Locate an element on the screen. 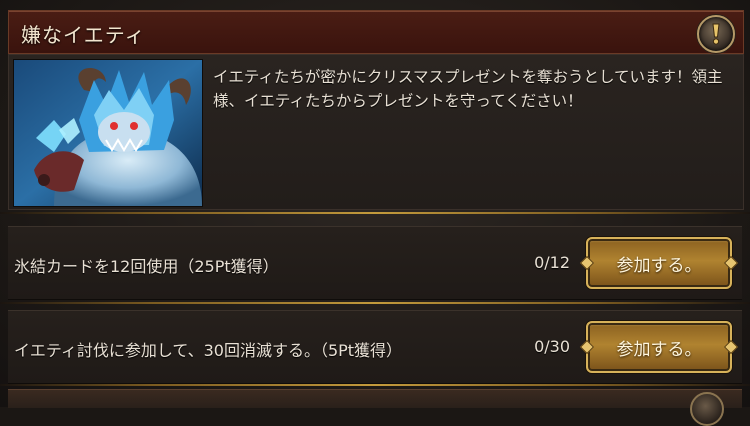 This screenshot has height=426, width=750. exclamation-icon is located at coordinates (716, 34).